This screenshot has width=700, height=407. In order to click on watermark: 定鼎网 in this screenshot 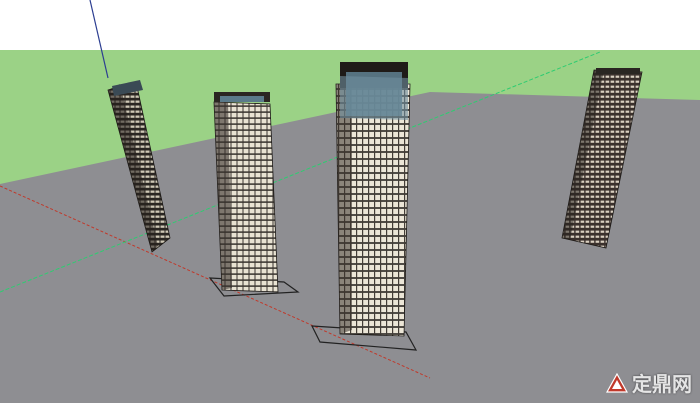, I will do `click(649, 382)`.